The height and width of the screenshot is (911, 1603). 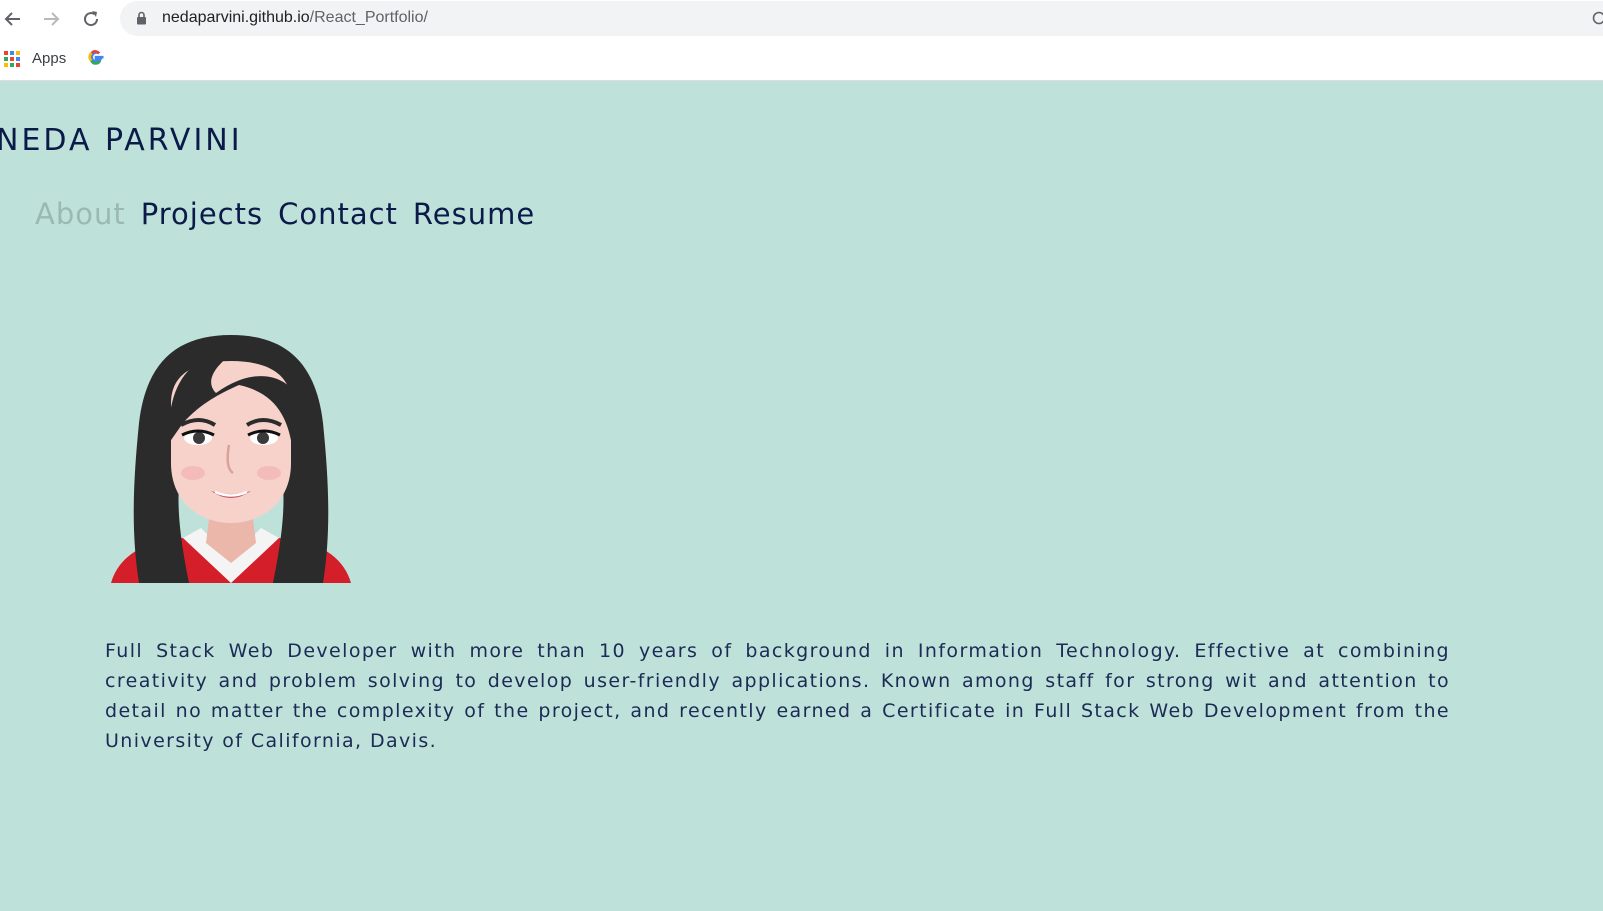 I want to click on nav-about: About, so click(x=80, y=214).